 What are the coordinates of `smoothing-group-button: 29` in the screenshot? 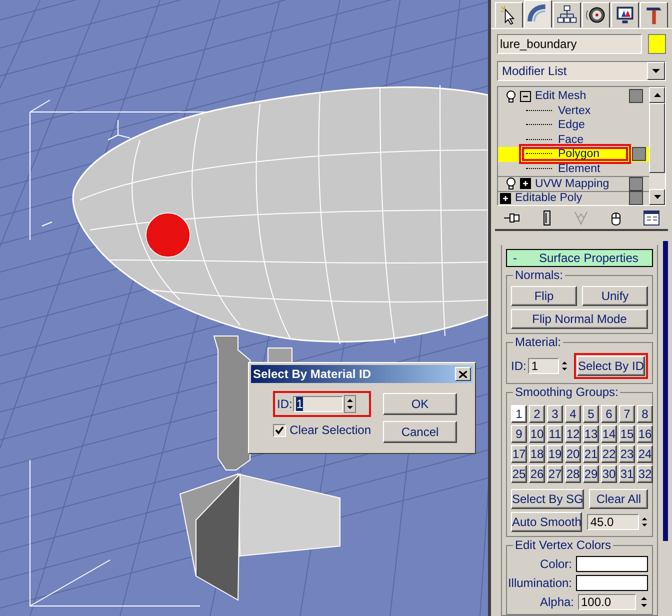 It's located at (591, 474).